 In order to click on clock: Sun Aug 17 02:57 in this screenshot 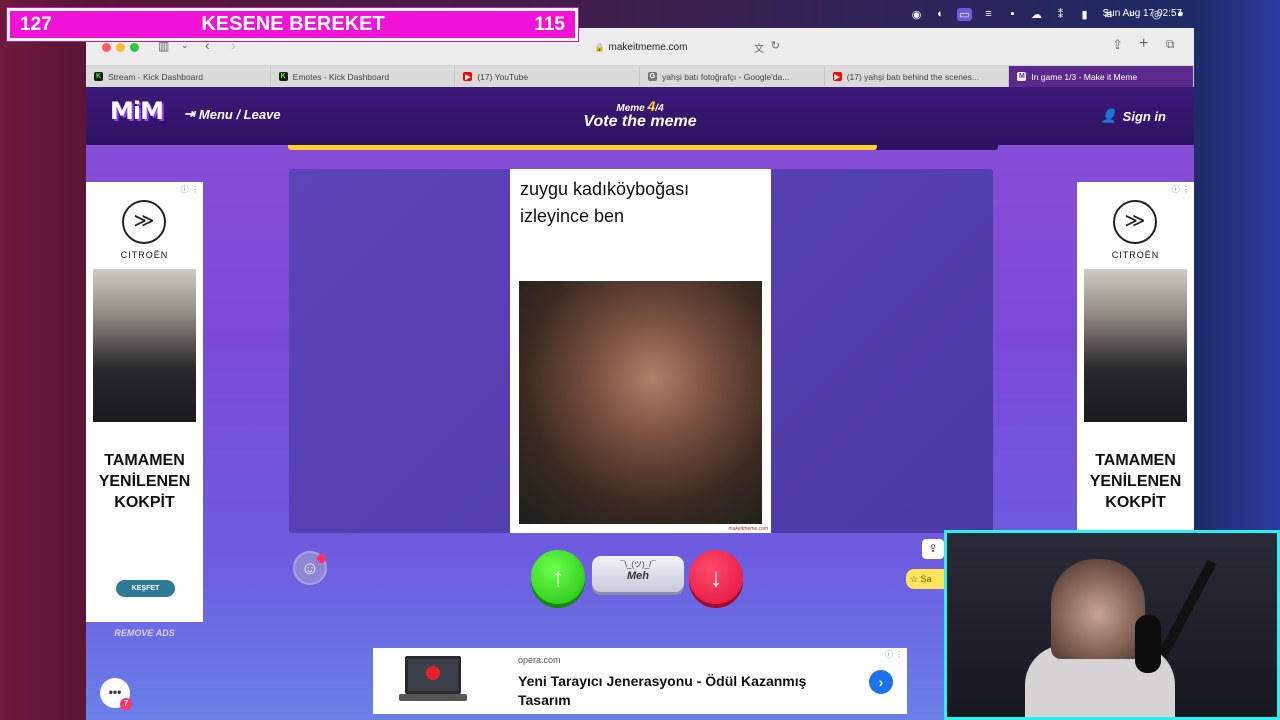, I will do `click(1142, 13)`.